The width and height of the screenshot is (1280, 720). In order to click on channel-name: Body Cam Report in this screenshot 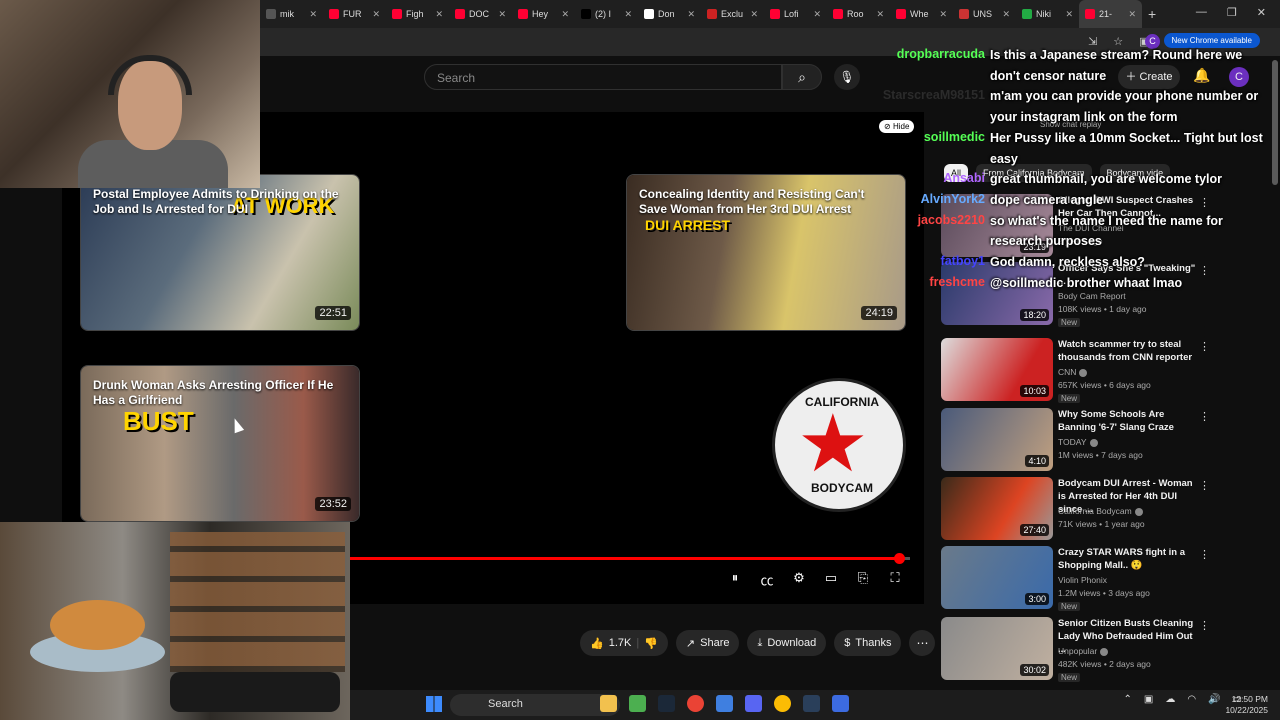, I will do `click(1092, 296)`.